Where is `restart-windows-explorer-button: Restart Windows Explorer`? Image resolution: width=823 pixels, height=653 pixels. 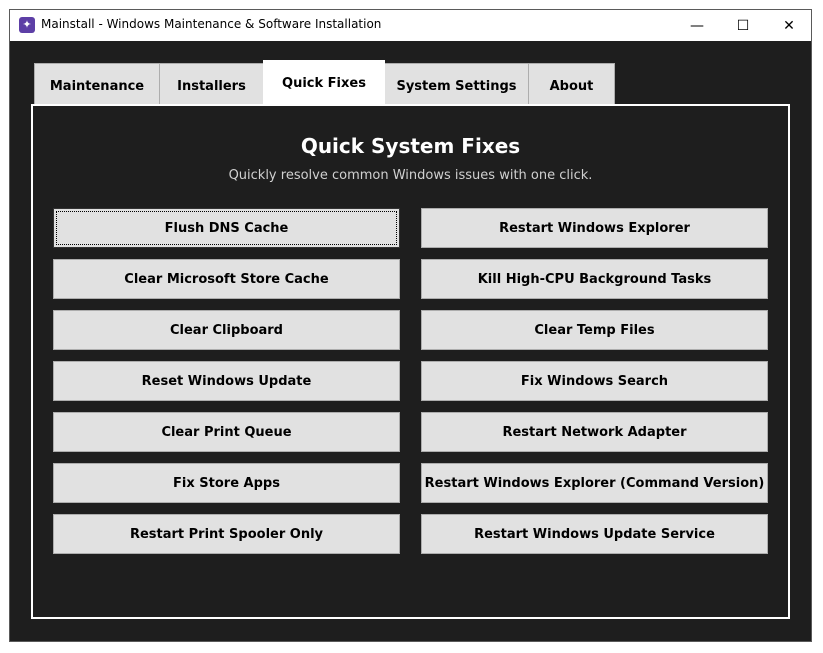 restart-windows-explorer-button: Restart Windows Explorer is located at coordinates (594, 228).